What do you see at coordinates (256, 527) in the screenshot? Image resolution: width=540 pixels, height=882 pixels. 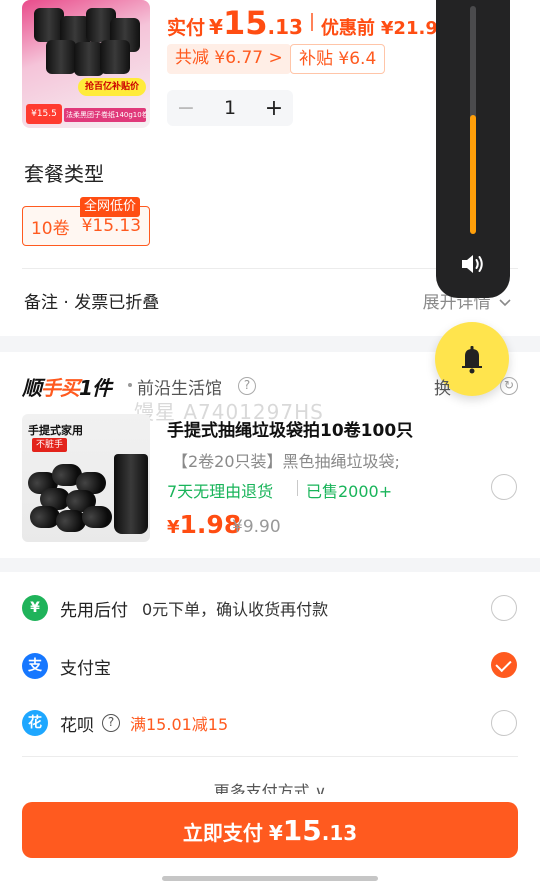 I see `addon-original-price: ¥9.90` at bounding box center [256, 527].